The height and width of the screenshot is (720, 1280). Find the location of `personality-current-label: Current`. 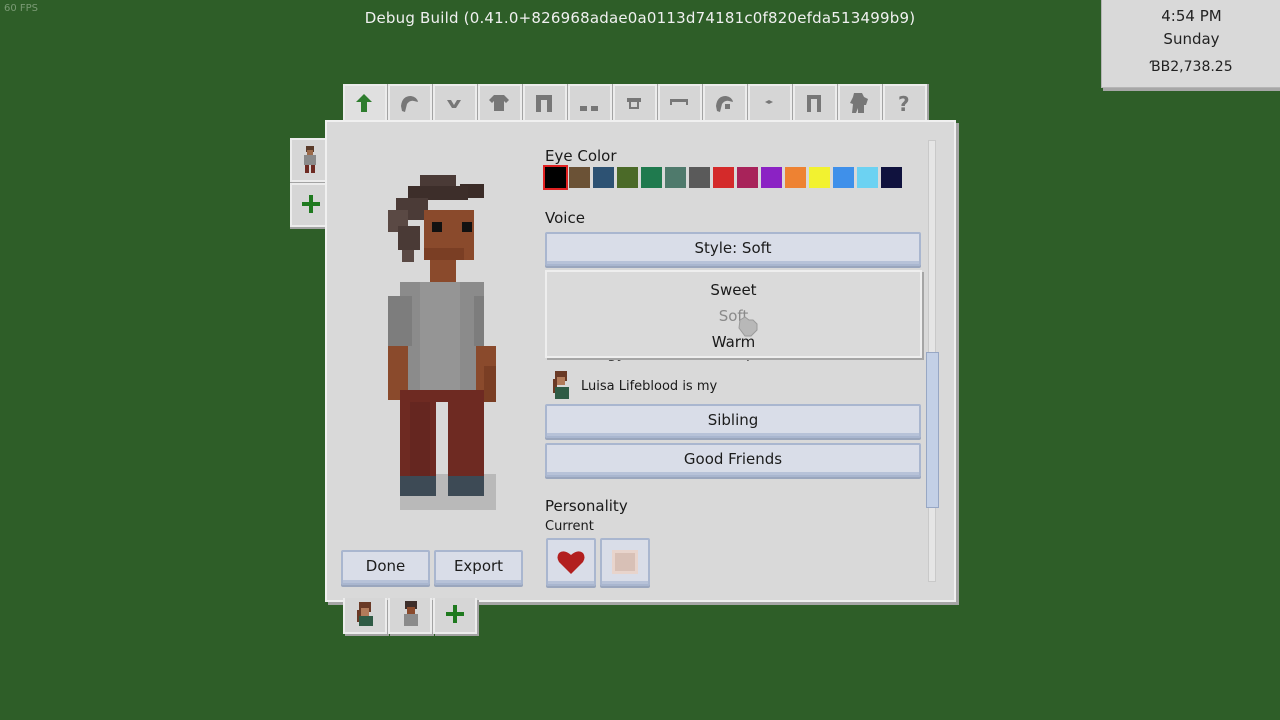

personality-current-label: Current is located at coordinates (569, 526).